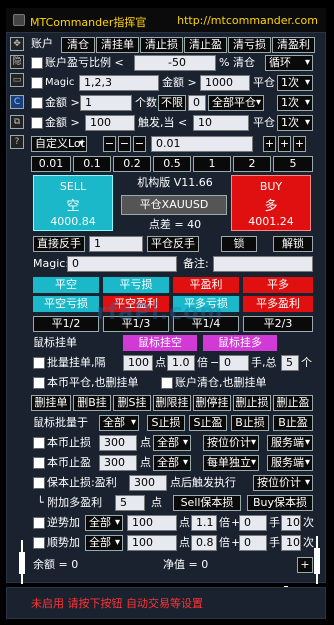 This screenshot has width=334, height=625. Describe the element at coordinates (212, 403) in the screenshot. I see `del-stop-button: 删停挂` at that location.